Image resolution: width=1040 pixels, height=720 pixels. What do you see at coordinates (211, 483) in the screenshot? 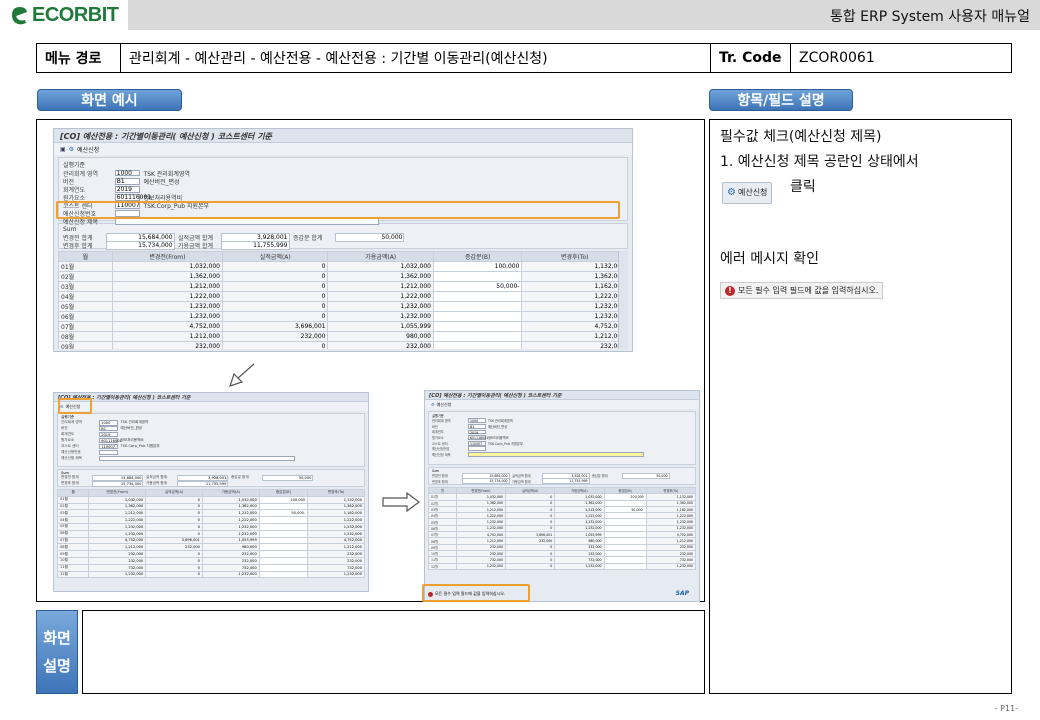
I see `sum-row: 변경후 합계 15,734,000 가용금액 합계 11,755,999` at bounding box center [211, 483].